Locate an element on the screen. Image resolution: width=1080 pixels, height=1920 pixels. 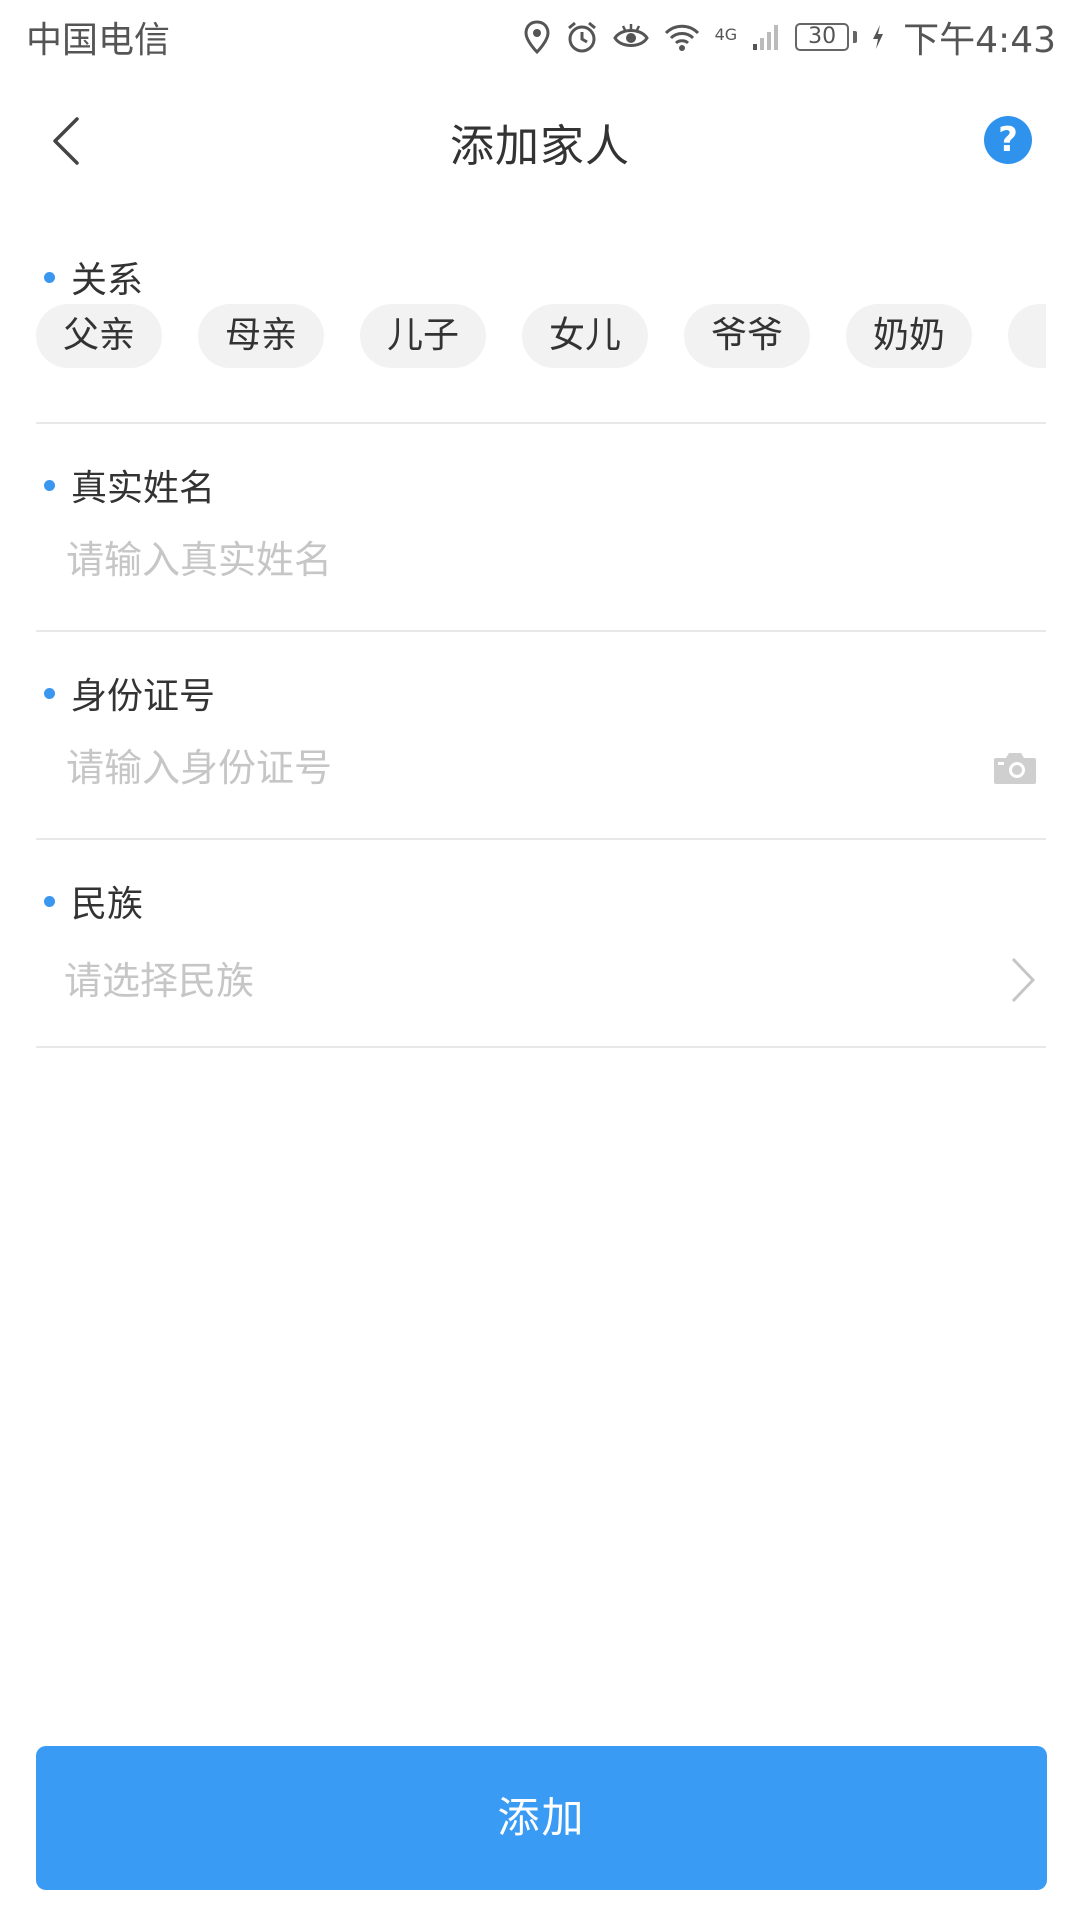
battery-tip is located at coordinates (855, 37).